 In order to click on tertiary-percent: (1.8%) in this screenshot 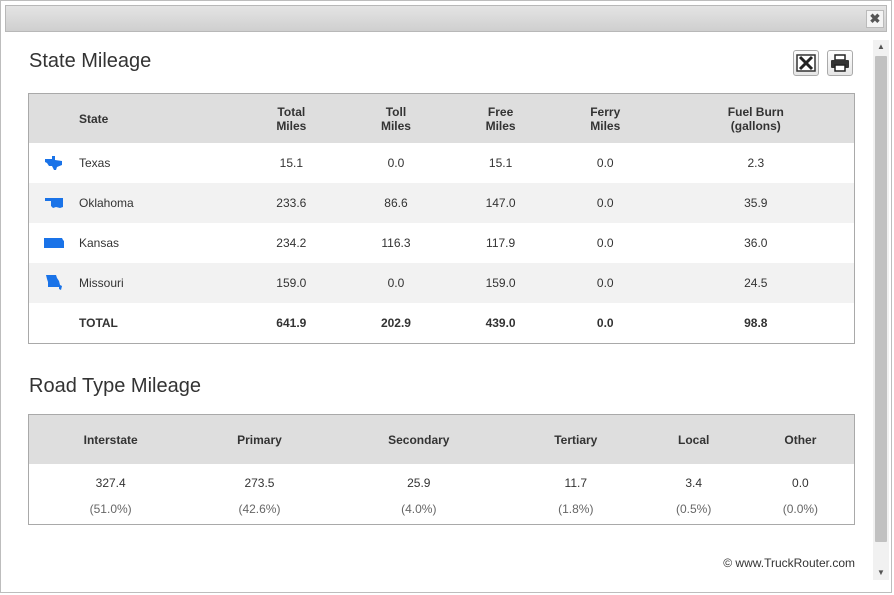, I will do `click(576, 509)`.